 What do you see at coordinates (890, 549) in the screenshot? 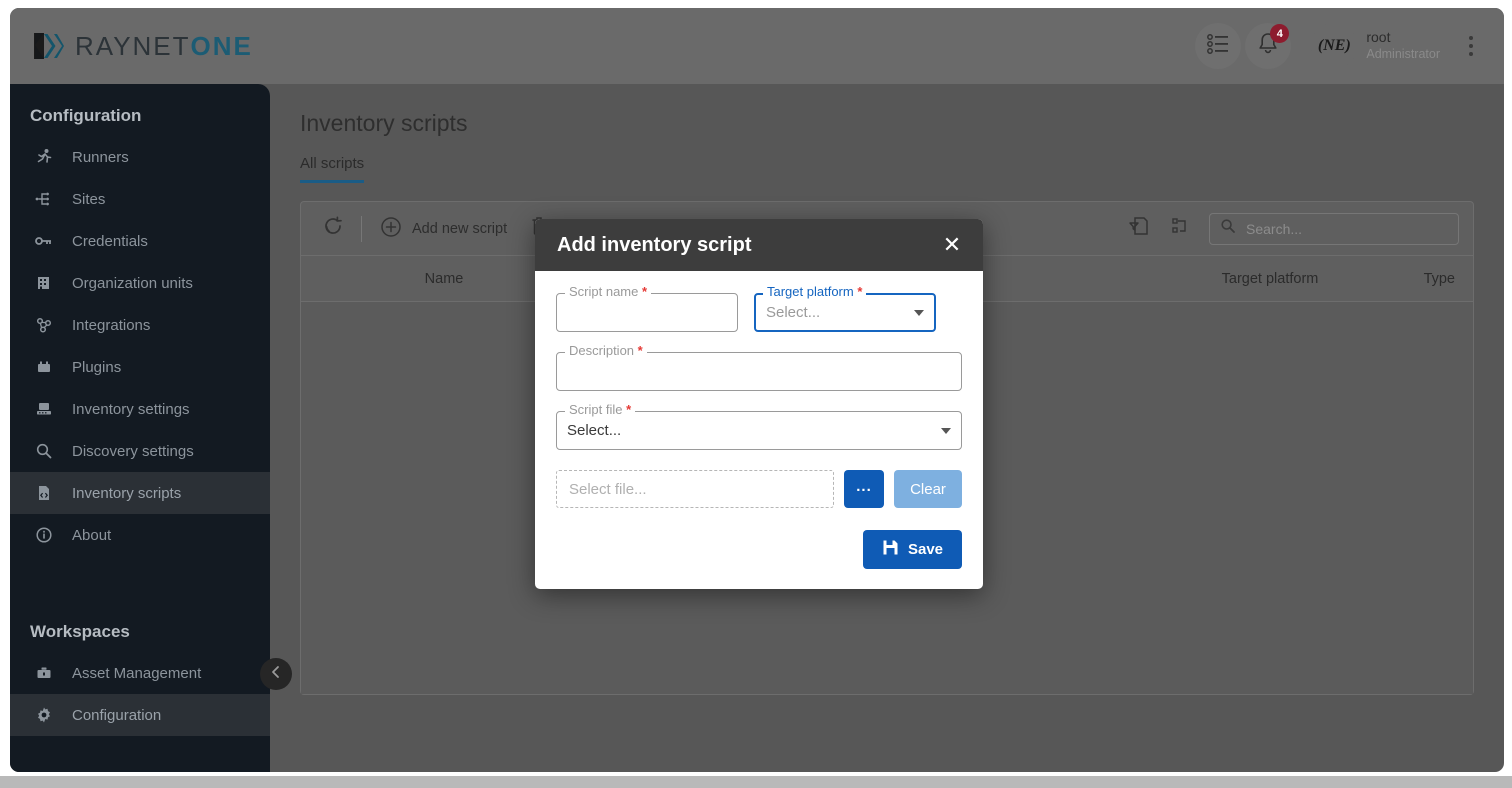
I see `save-disk-icon` at bounding box center [890, 549].